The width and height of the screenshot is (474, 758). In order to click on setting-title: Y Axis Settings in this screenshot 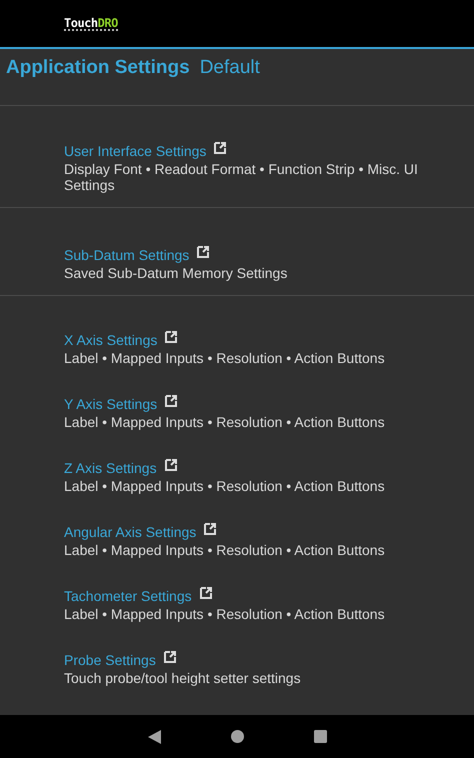, I will do `click(111, 404)`.